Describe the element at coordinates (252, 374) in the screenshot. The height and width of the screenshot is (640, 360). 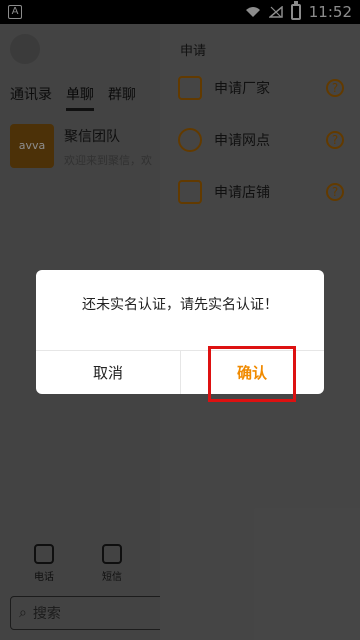
I see `confirm-highlight` at that location.